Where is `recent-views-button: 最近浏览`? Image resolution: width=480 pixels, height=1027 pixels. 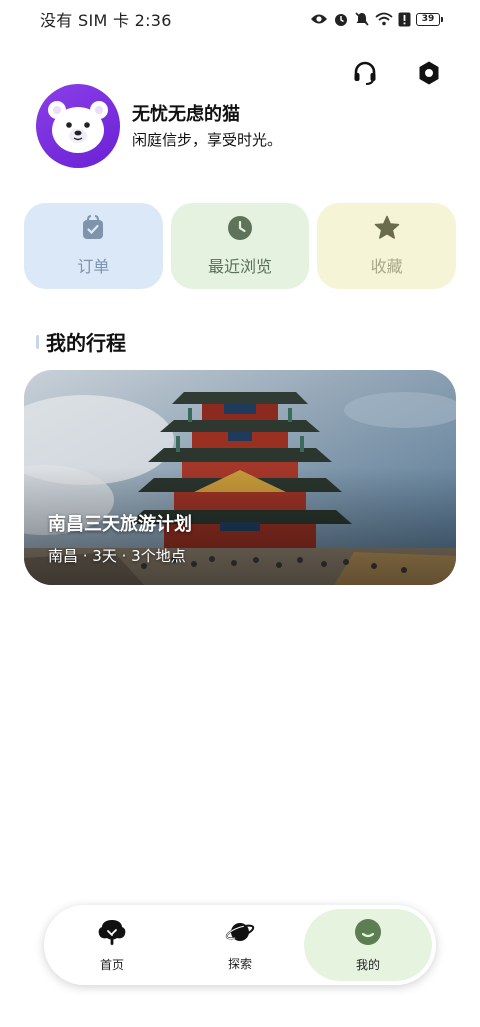
recent-views-button: 最近浏览 is located at coordinates (240, 246).